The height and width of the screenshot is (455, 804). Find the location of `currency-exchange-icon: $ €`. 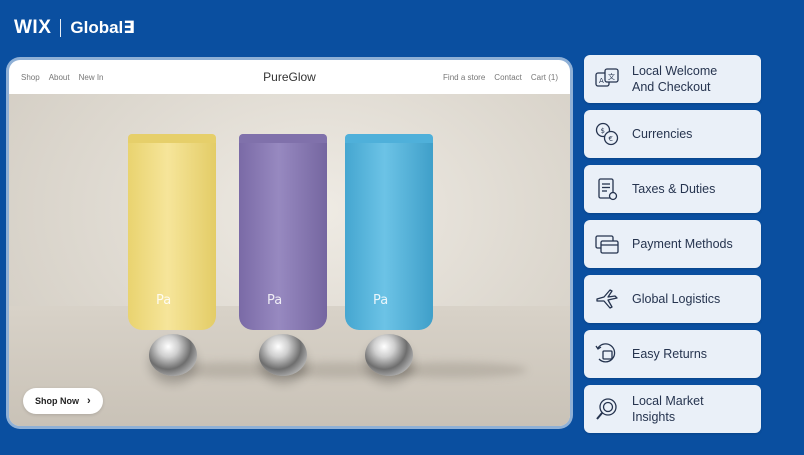

currency-exchange-icon: $ € is located at coordinates (607, 134).